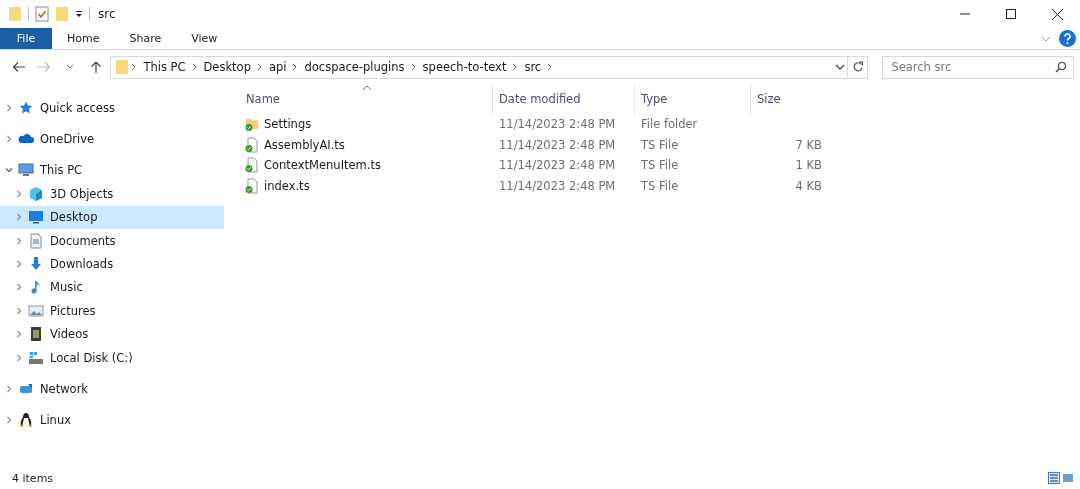 The image size is (1080, 489). Describe the element at coordinates (145, 38) in the screenshot. I see `ribbon-tab: Share` at that location.